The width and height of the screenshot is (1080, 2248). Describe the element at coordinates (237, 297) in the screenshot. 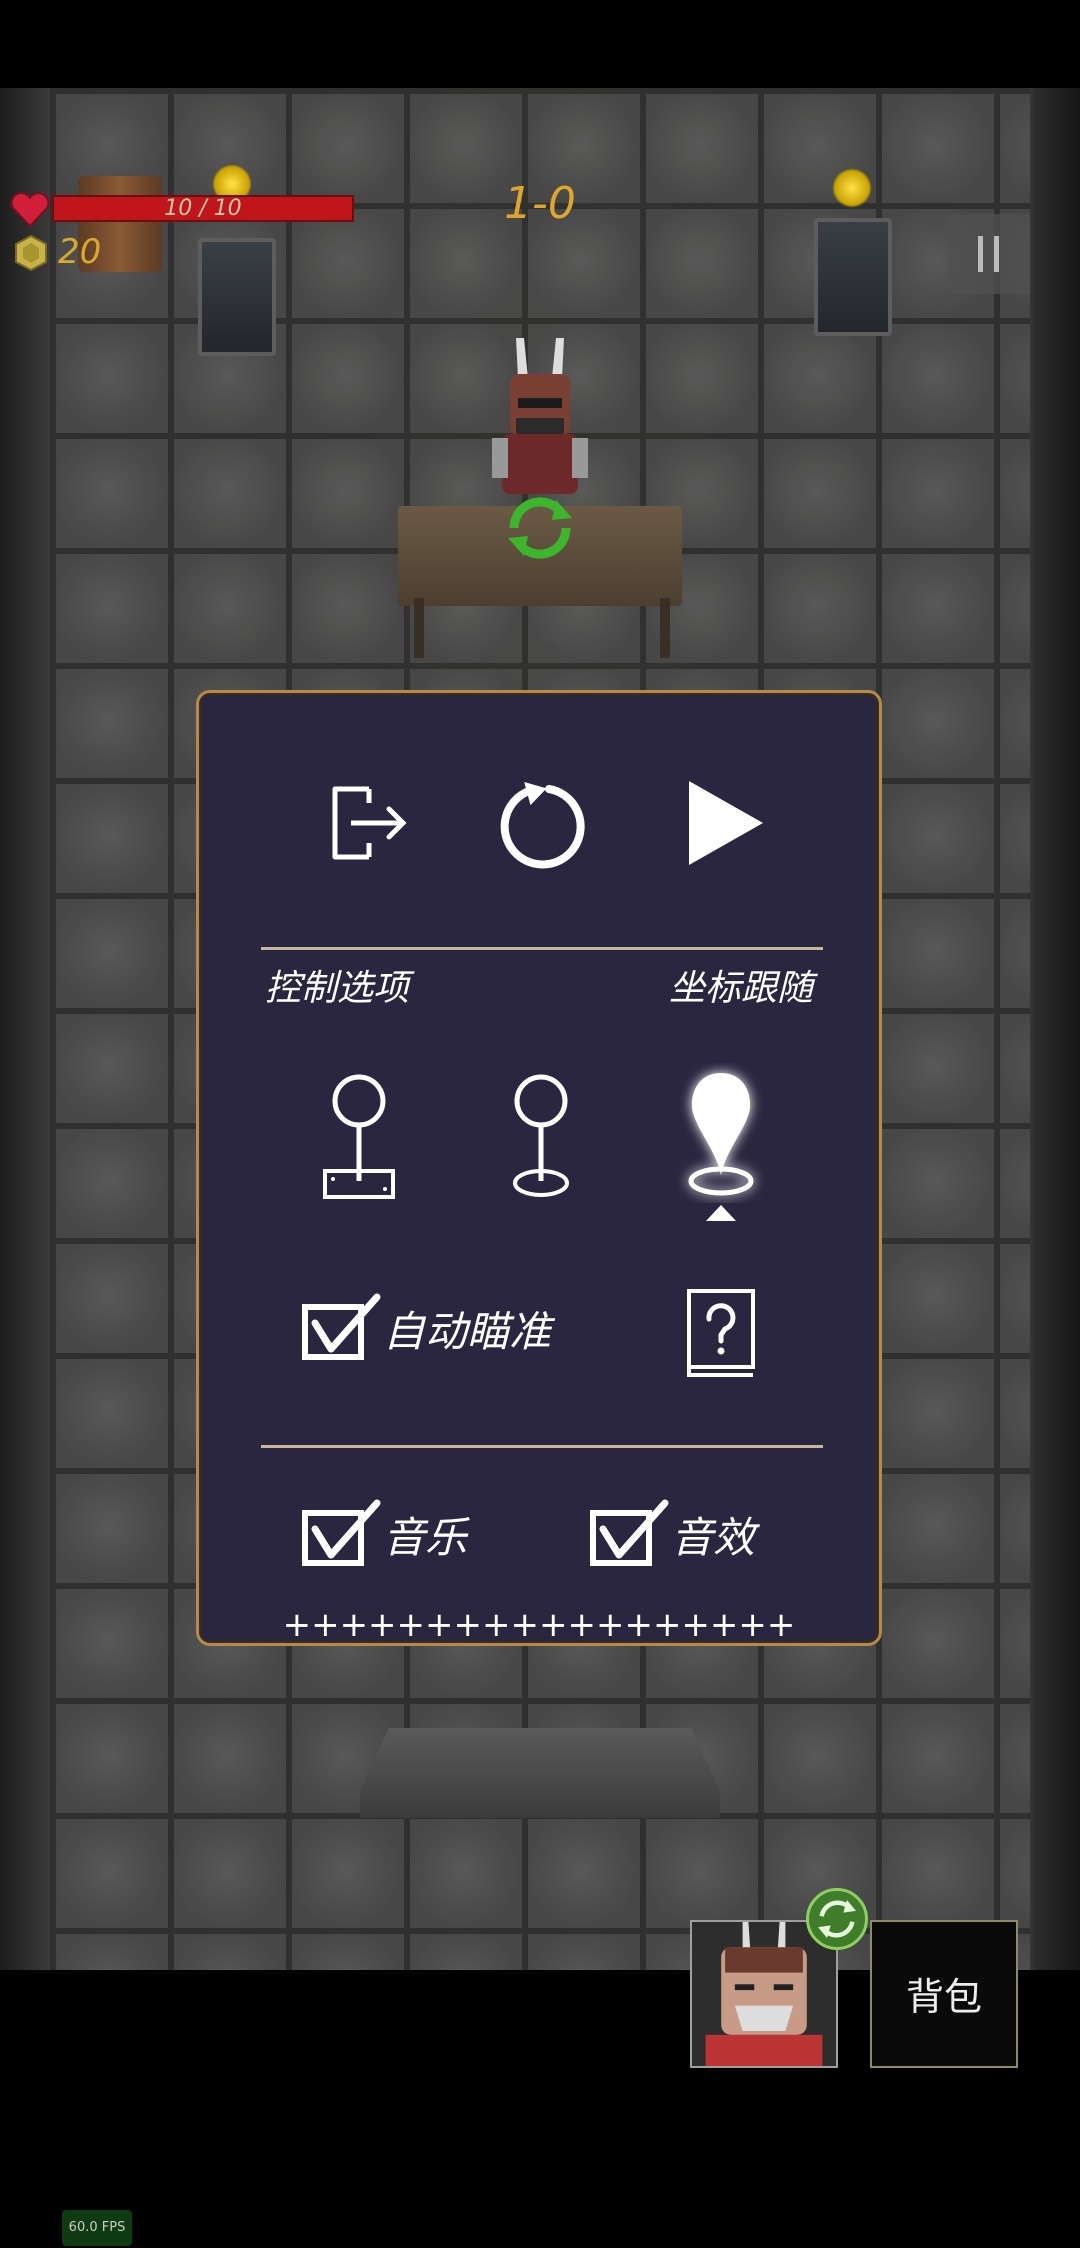

I see `left-torch-pillar` at that location.